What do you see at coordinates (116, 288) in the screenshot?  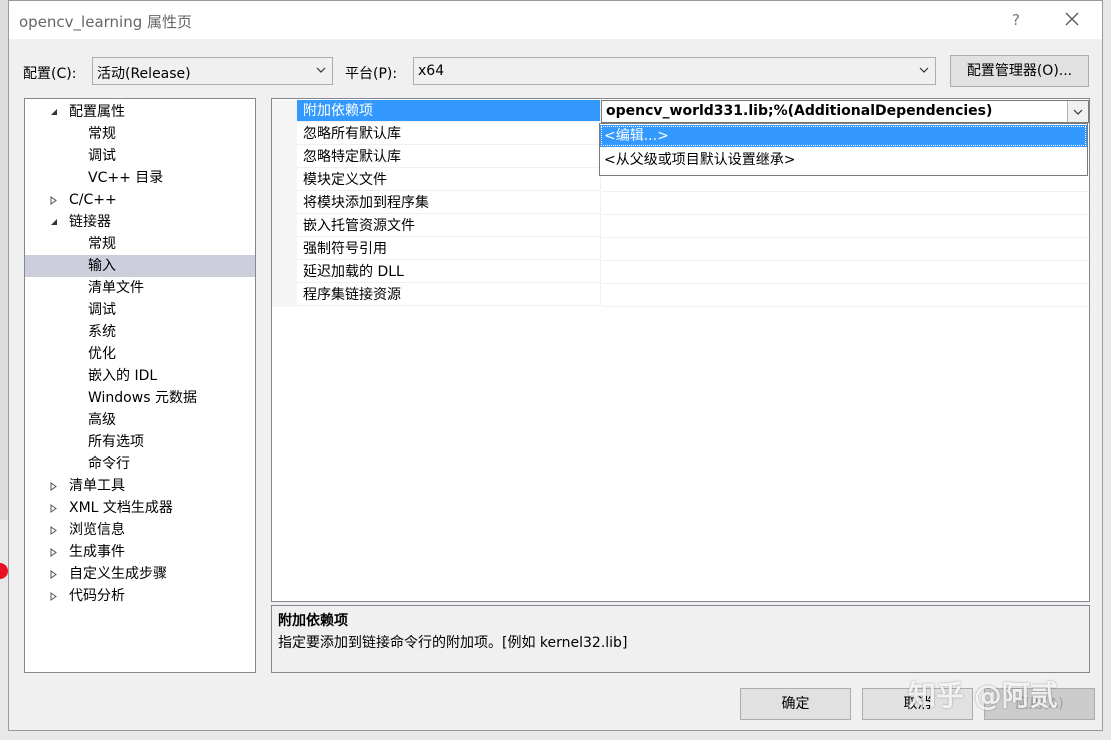 I see `tree-item-label: 清单文件` at bounding box center [116, 288].